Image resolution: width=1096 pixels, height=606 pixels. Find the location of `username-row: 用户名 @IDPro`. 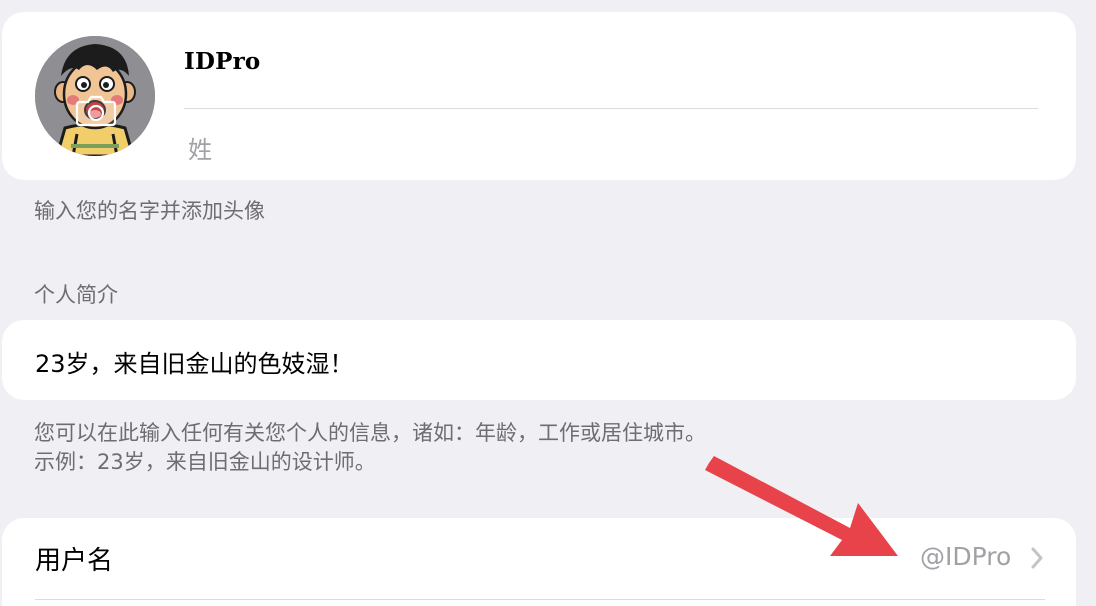

username-row: 用户名 @IDPro is located at coordinates (539, 562).